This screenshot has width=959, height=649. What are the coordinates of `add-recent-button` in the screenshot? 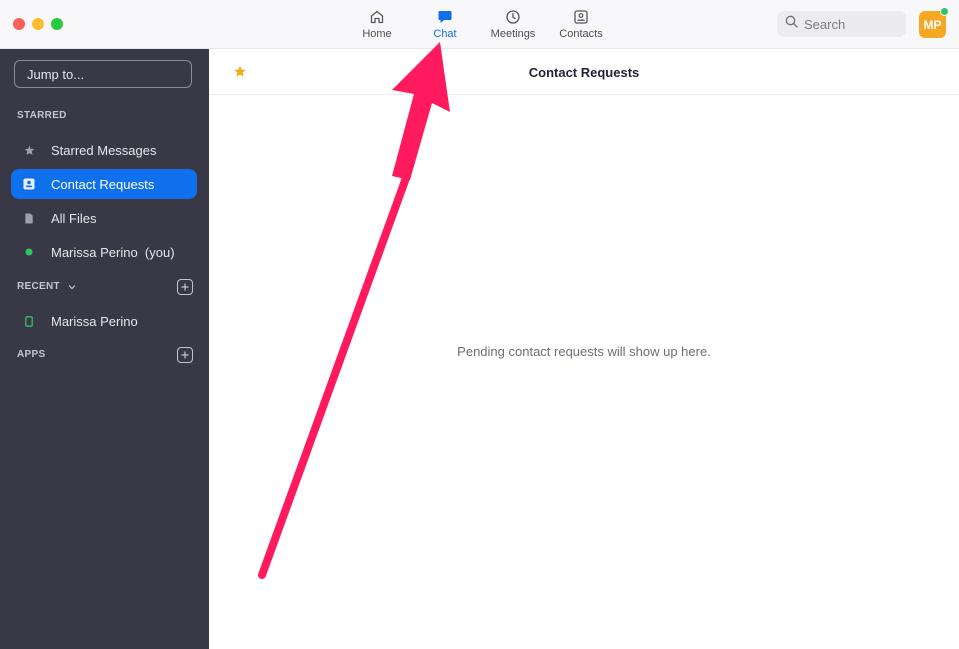 It's located at (185, 287).